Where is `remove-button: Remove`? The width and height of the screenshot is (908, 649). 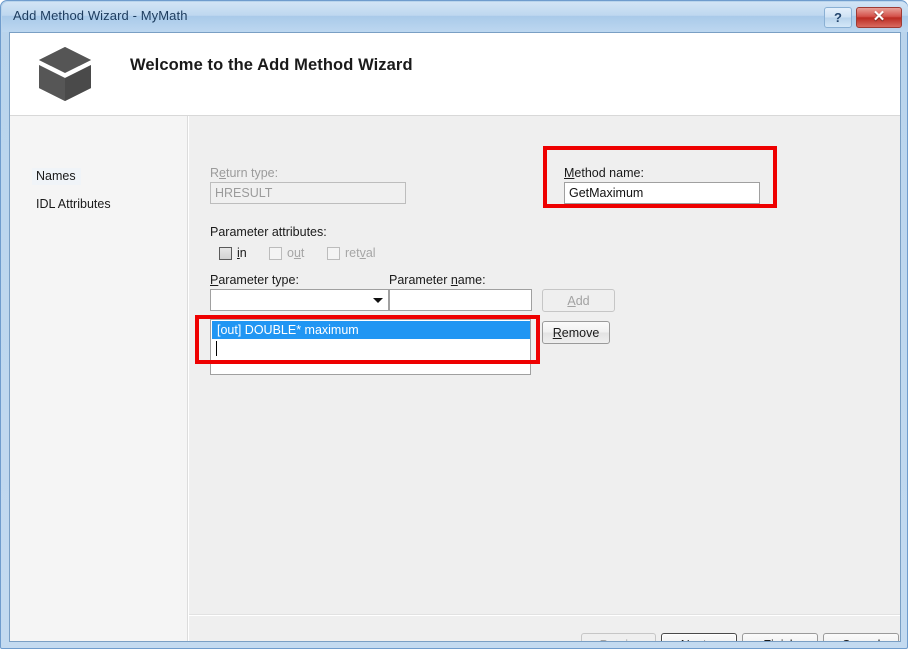
remove-button: Remove is located at coordinates (576, 332).